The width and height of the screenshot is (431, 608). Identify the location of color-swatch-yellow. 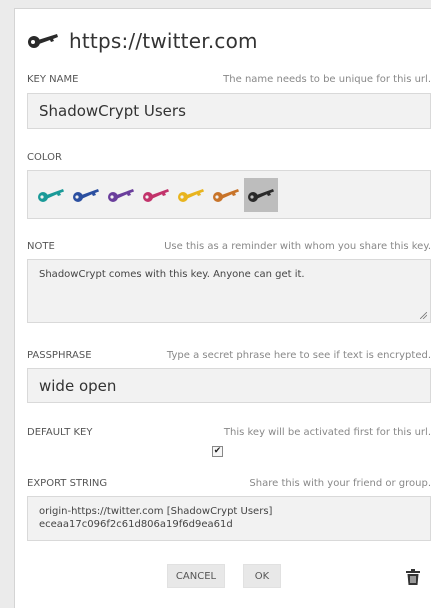
(191, 195).